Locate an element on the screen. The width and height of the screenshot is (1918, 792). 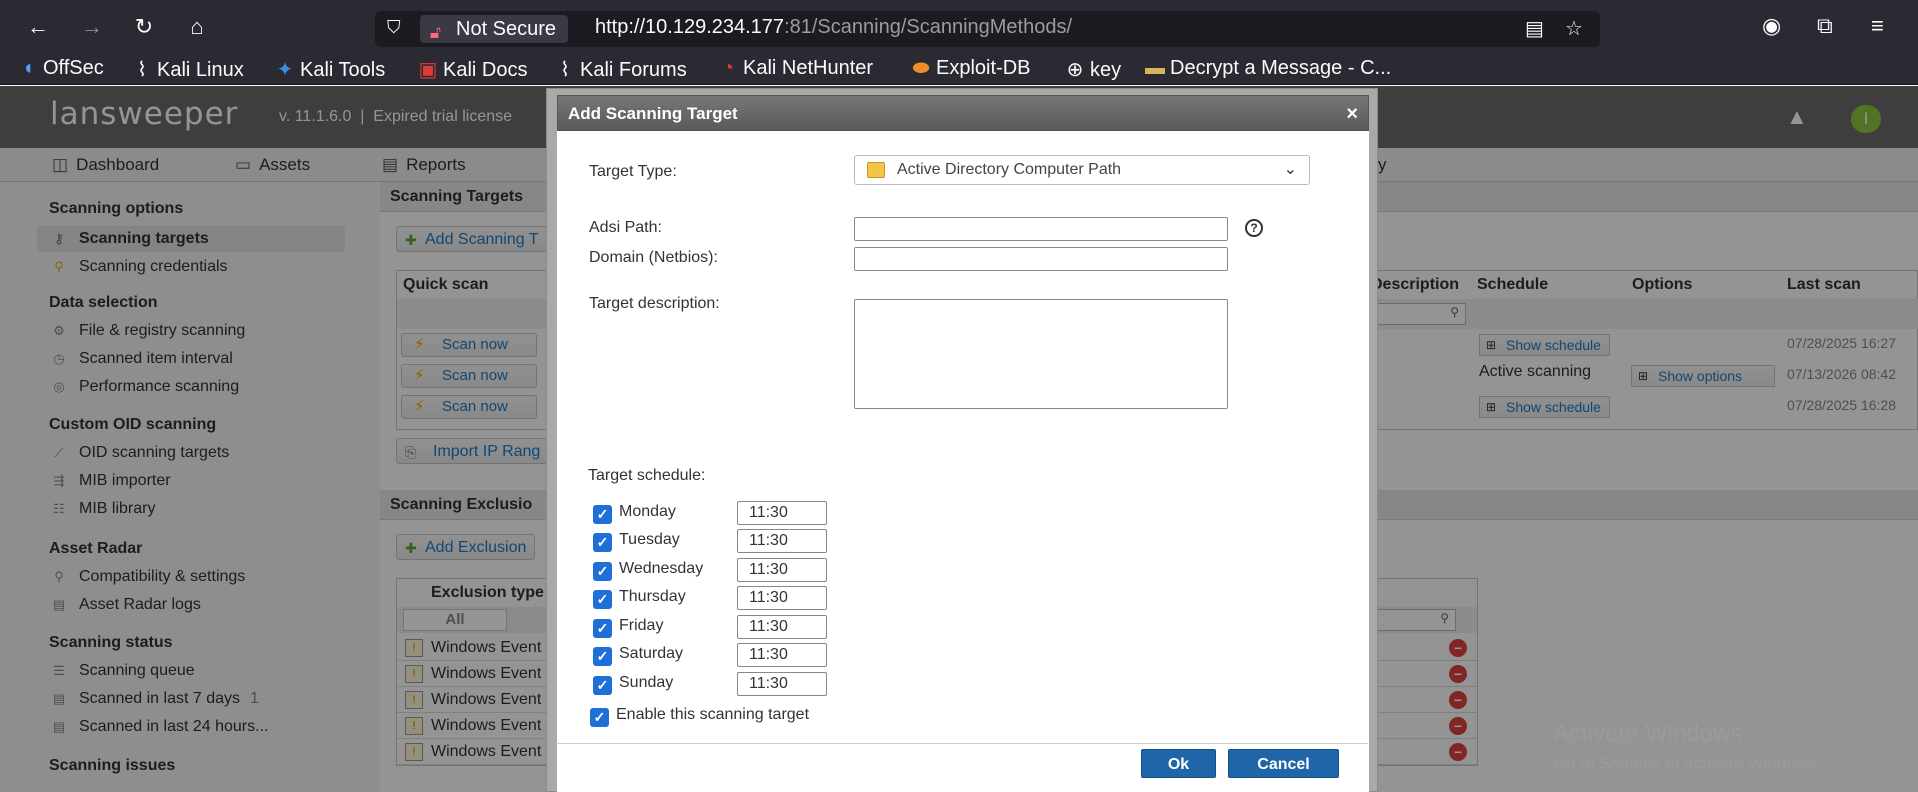
tuesday-checkbox: ✓ is located at coordinates (602, 542).